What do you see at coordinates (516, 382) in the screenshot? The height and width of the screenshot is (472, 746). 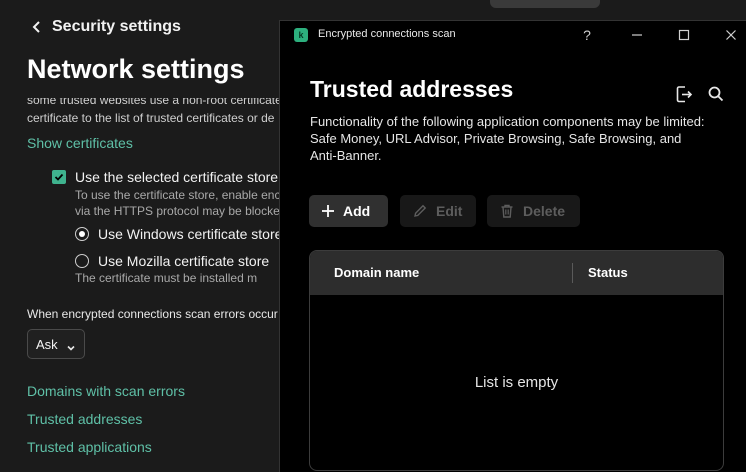 I see `empty-list-message: List is empty` at bounding box center [516, 382].